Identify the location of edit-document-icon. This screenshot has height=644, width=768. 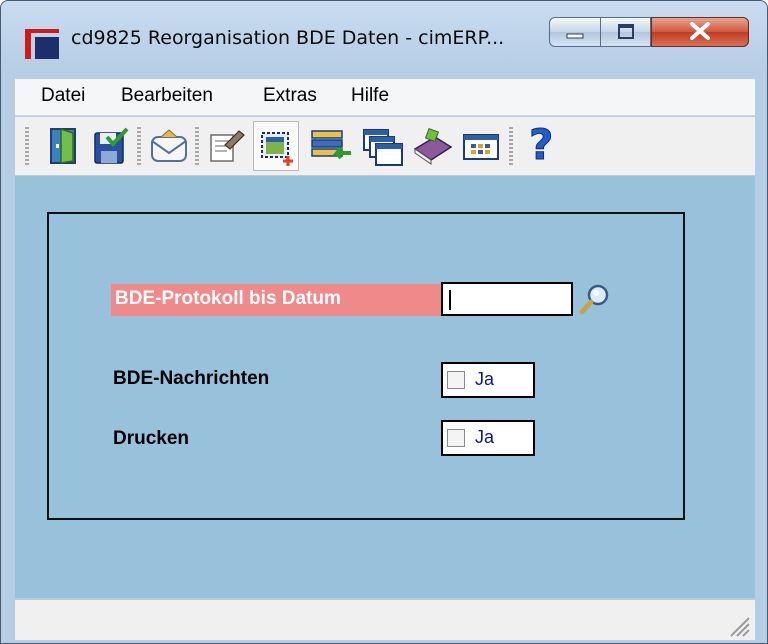
(227, 146).